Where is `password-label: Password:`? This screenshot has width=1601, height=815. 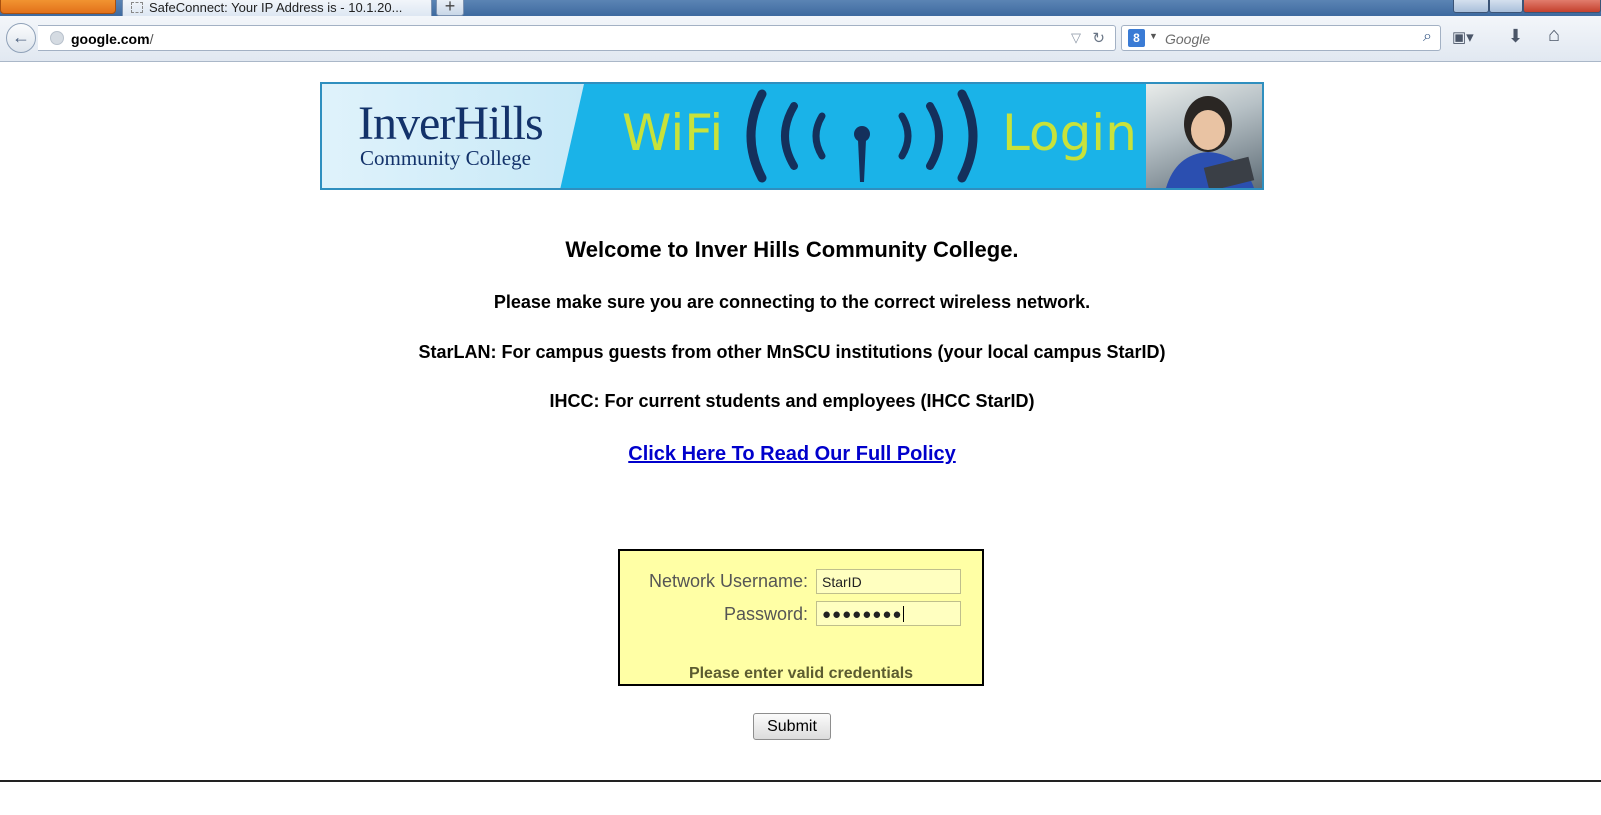
password-label: Password: is located at coordinates (765, 614).